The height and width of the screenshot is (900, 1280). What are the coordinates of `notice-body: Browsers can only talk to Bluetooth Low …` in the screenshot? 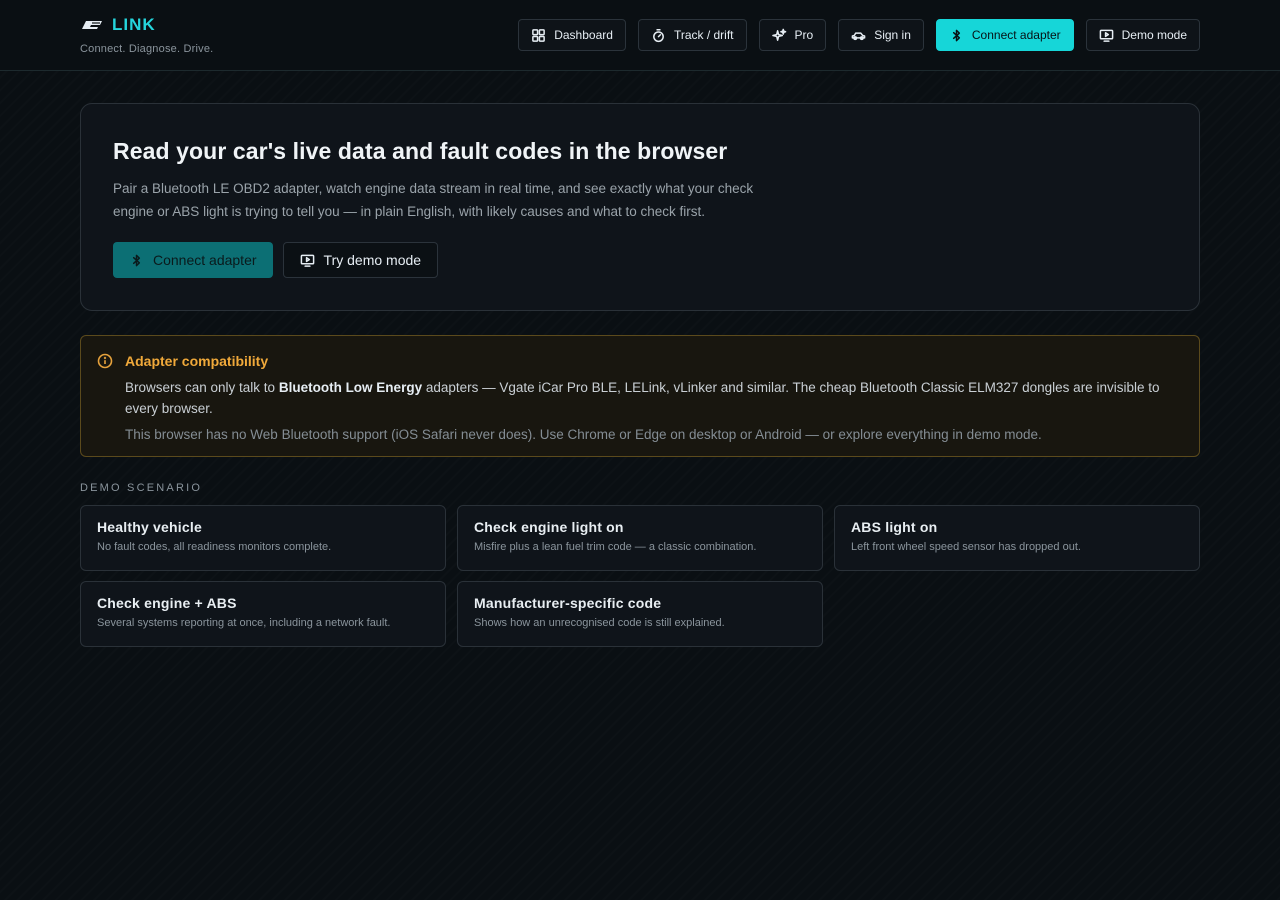 It's located at (650, 398).